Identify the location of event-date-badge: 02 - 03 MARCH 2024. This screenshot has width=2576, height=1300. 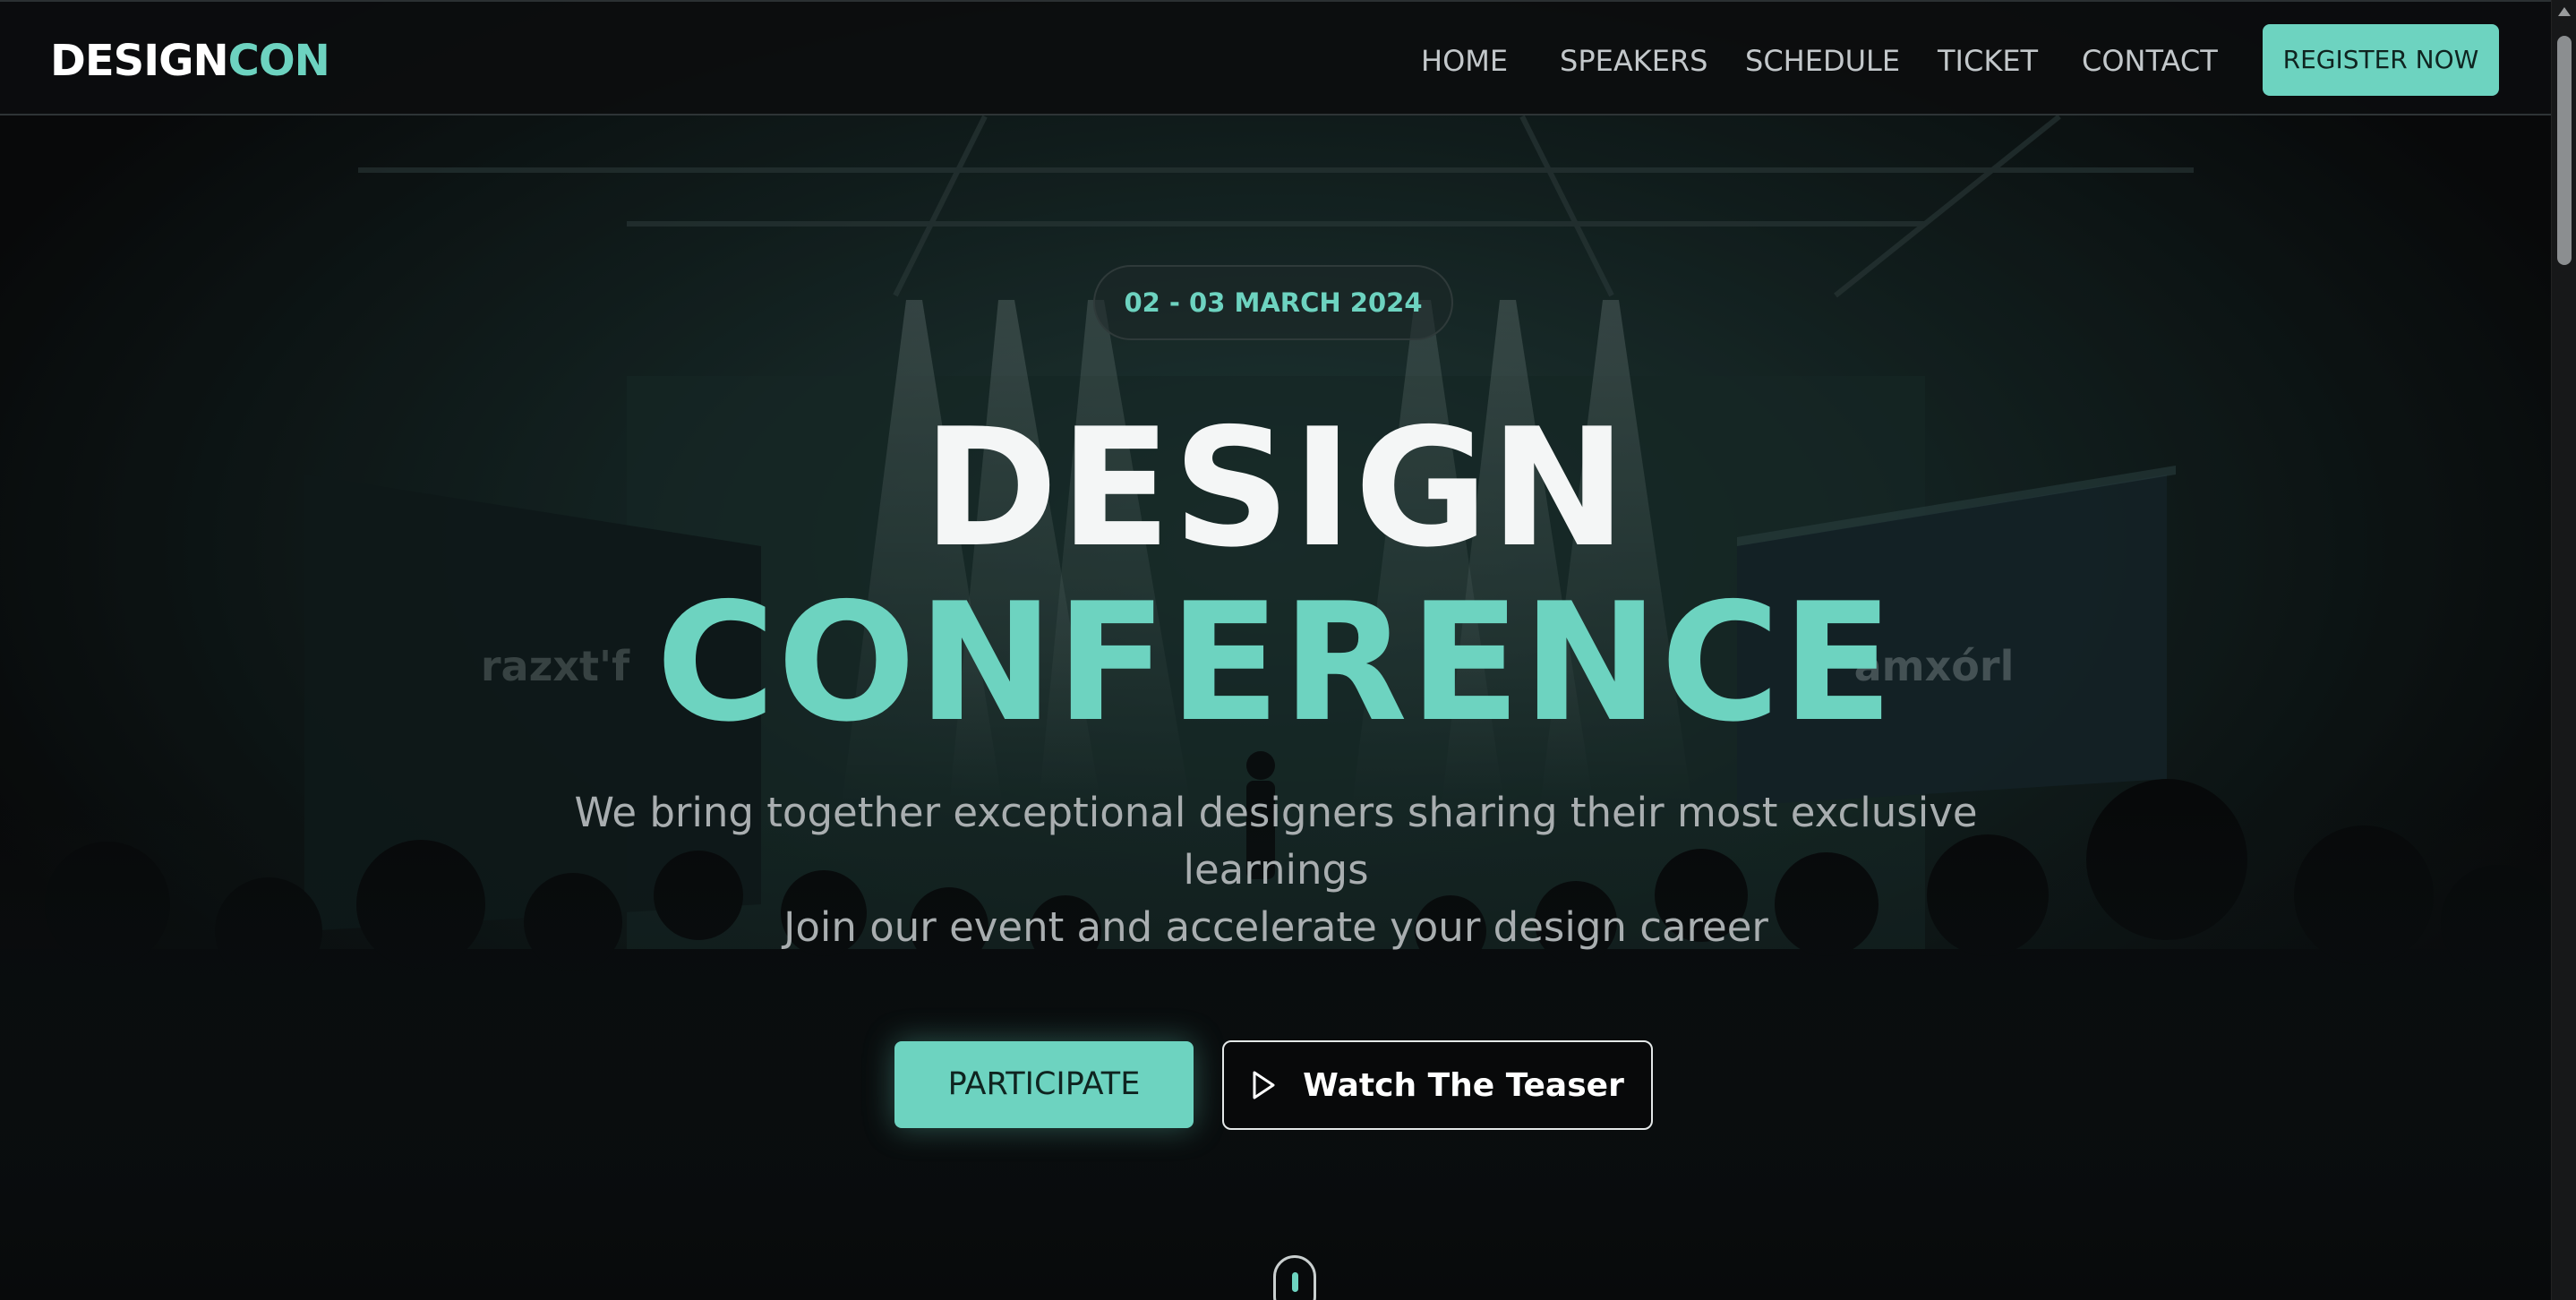
(1273, 302).